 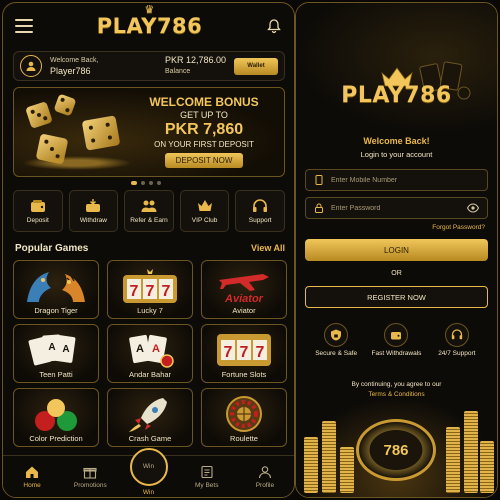 I want to click on cards-icon: A A, so click(x=55, y=350).